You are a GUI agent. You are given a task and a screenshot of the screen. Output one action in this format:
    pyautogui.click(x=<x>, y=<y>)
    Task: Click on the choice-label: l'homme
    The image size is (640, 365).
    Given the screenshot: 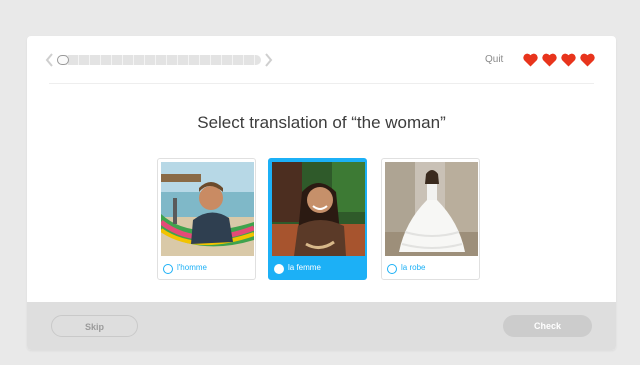 What is the action you would take?
    pyautogui.click(x=192, y=267)
    